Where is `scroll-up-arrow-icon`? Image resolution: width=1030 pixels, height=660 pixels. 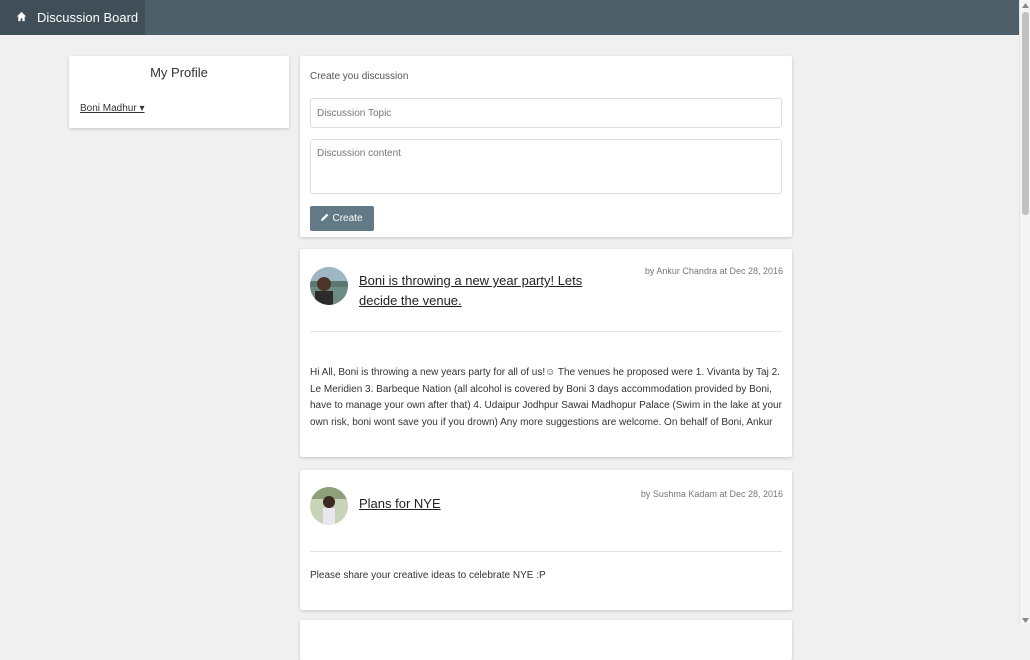 scroll-up-arrow-icon is located at coordinates (1025, 5).